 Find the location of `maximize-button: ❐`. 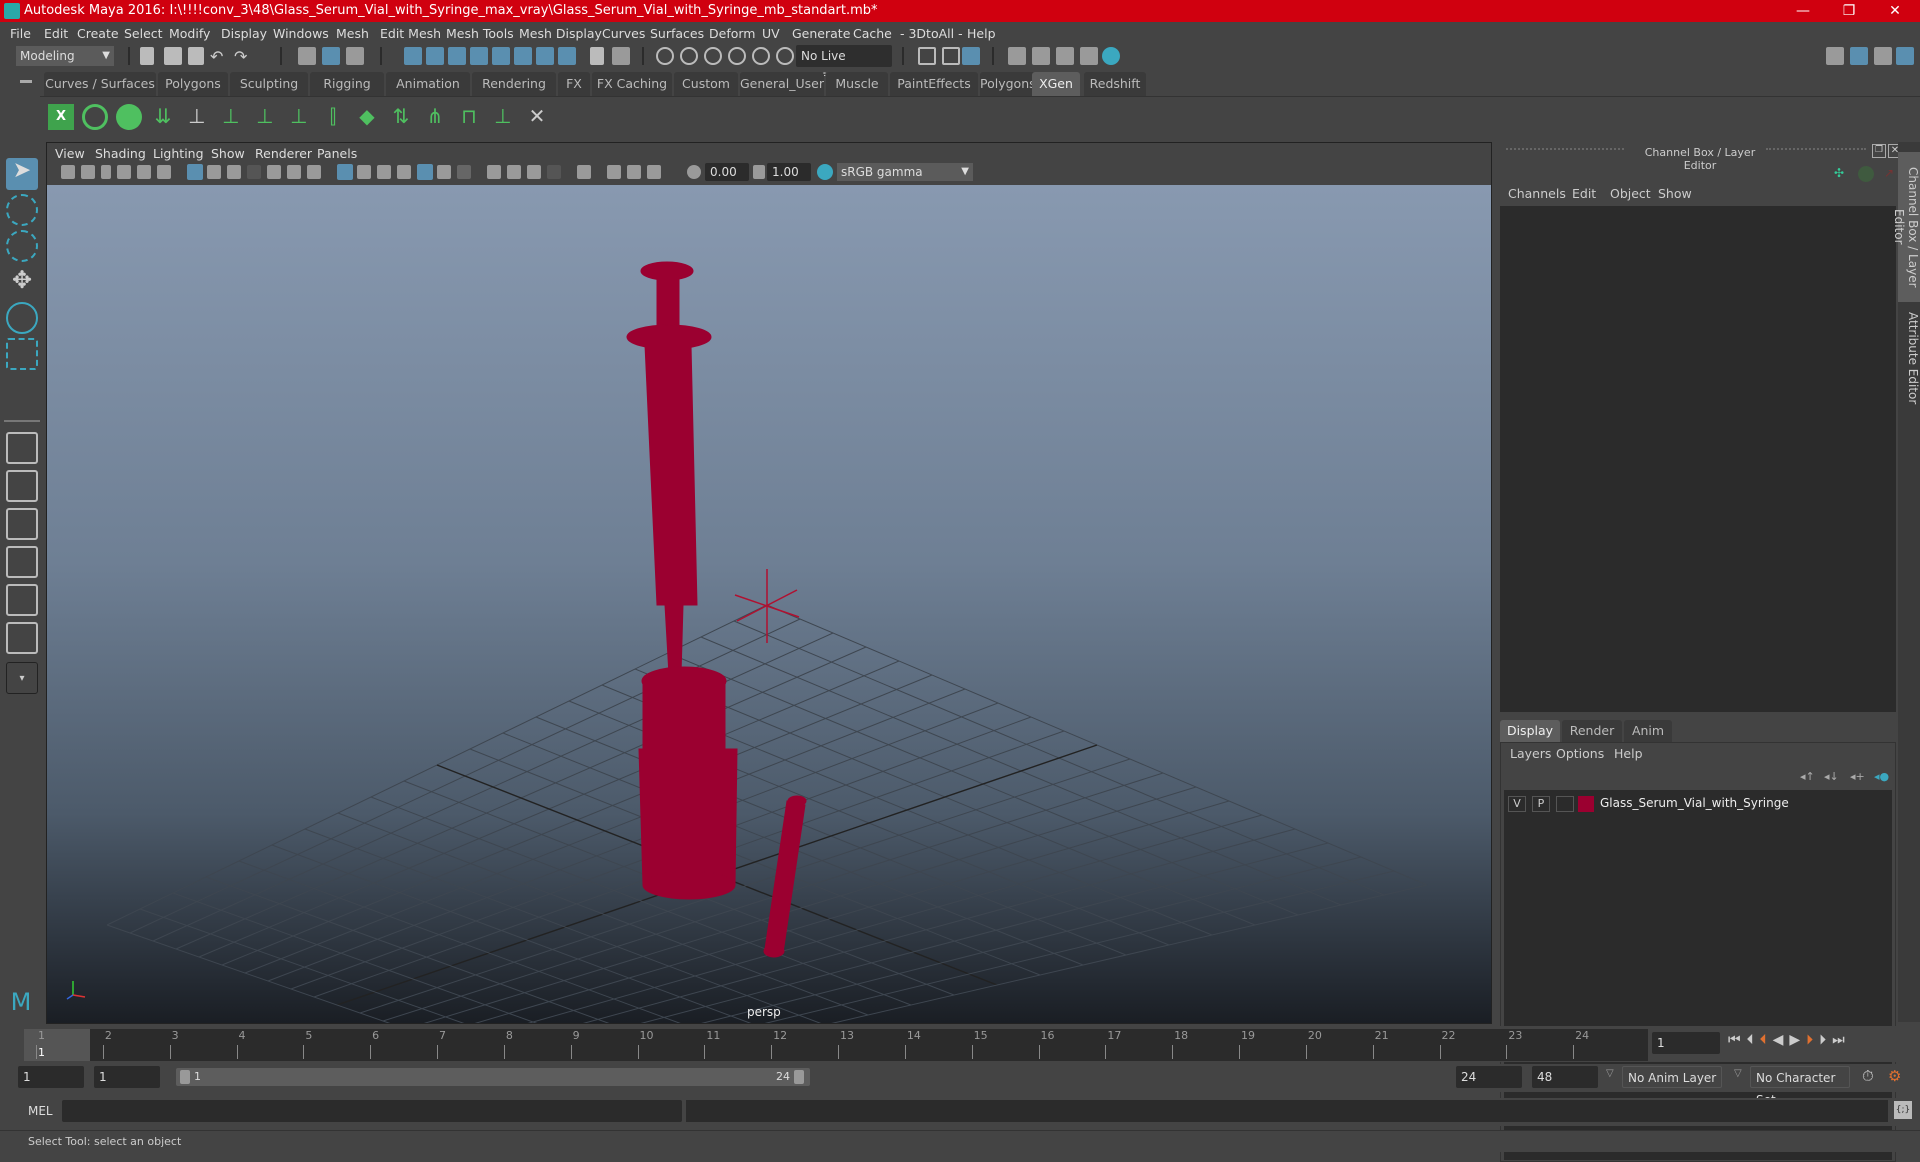

maximize-button: ❐ is located at coordinates (1849, 11).